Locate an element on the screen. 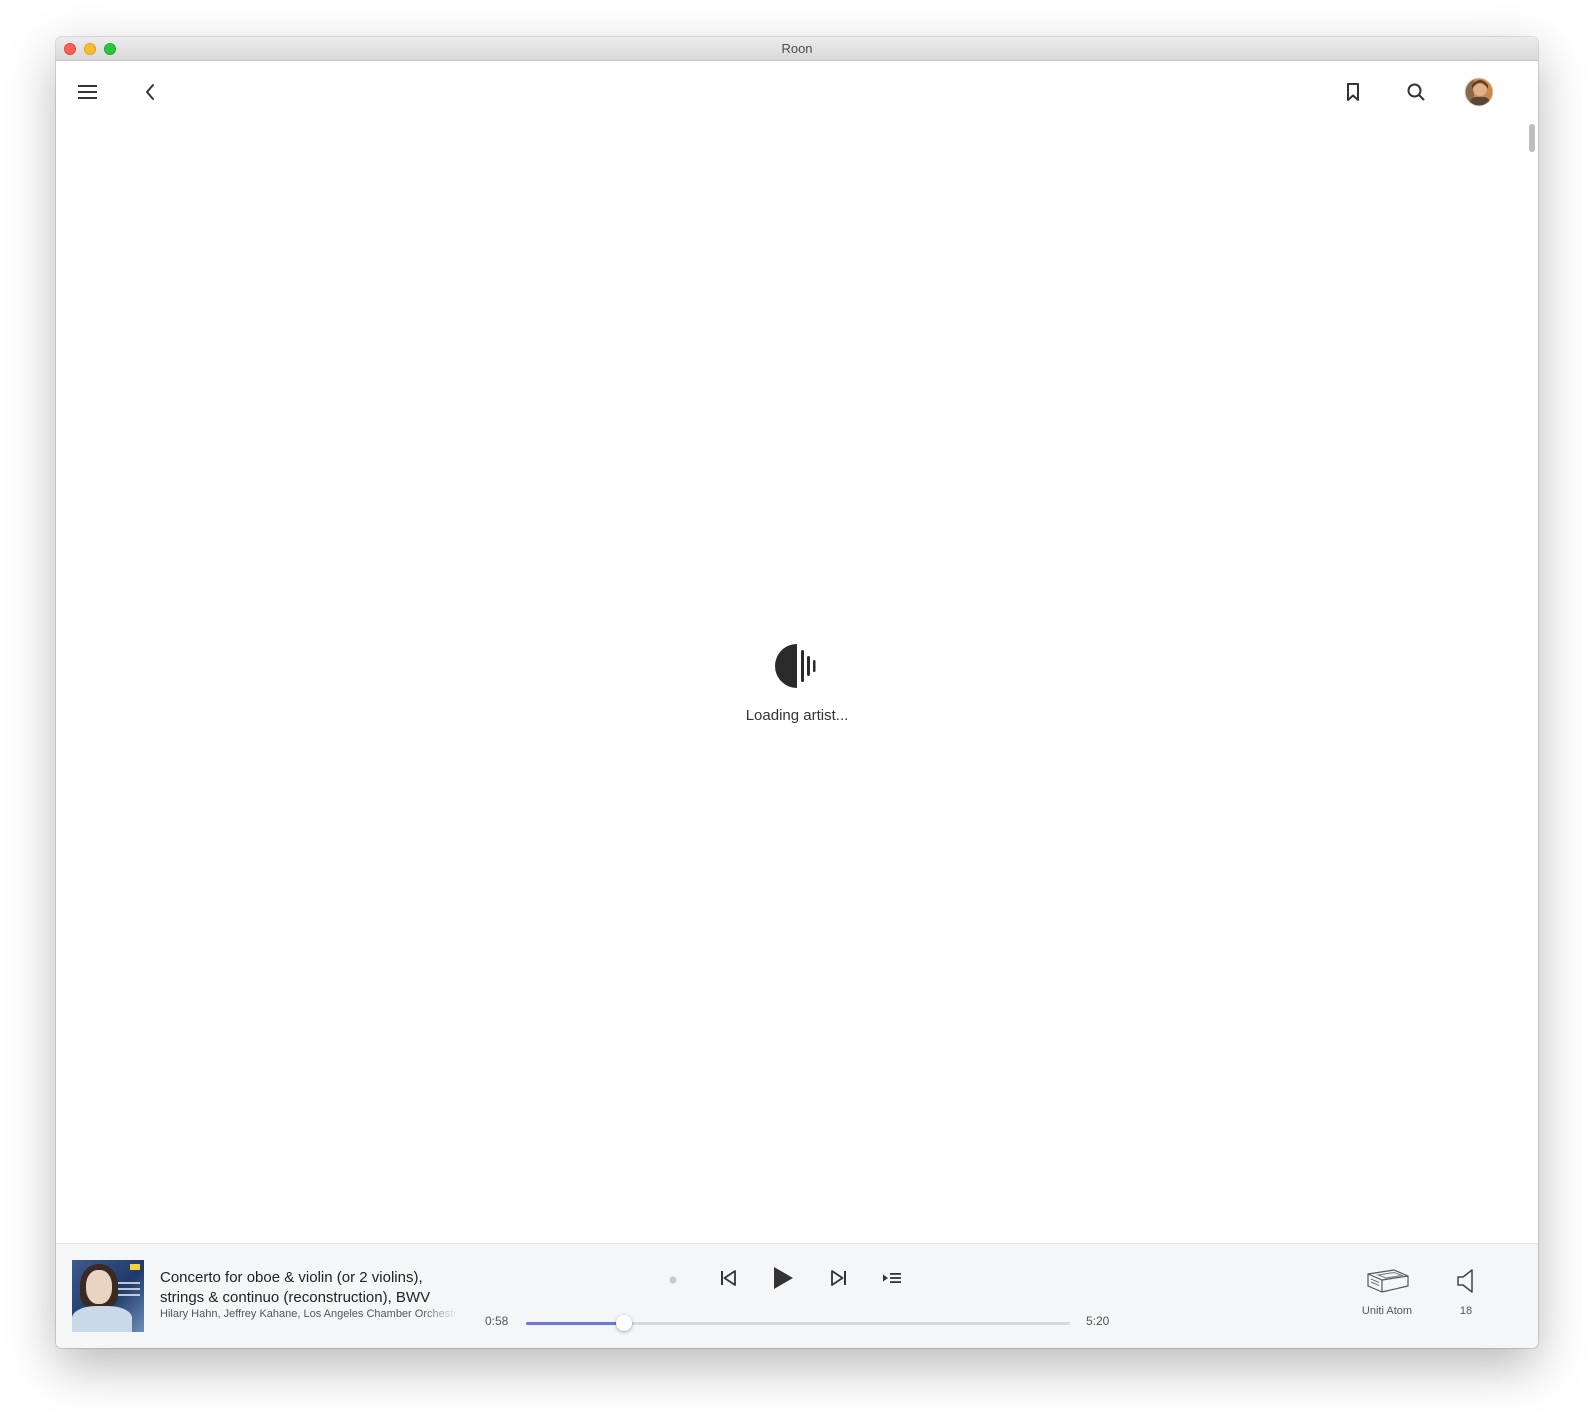 The image size is (1594, 1422). dot-icon is located at coordinates (673, 1280).